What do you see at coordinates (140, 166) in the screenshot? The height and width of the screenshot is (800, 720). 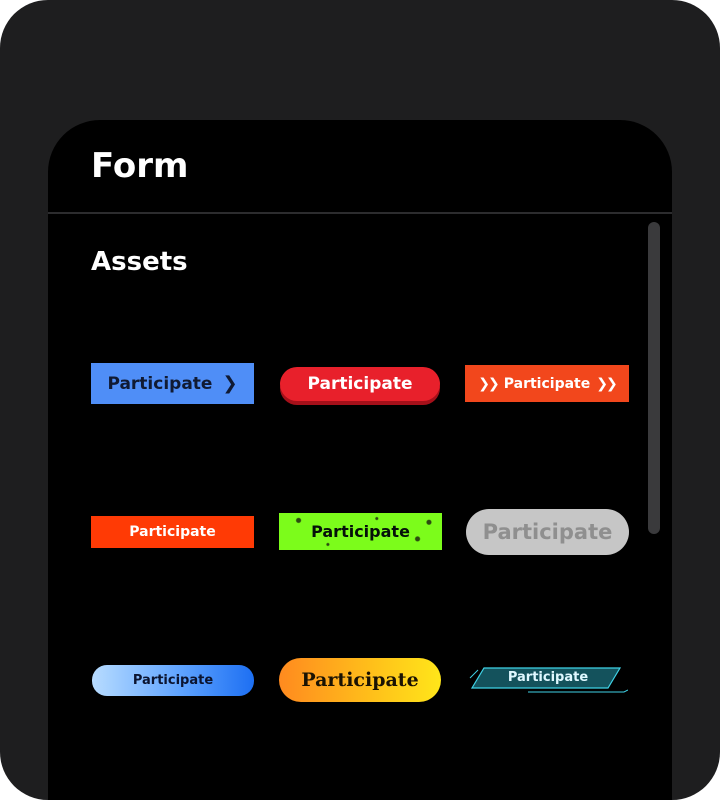 I see `panel-title: Form` at bounding box center [140, 166].